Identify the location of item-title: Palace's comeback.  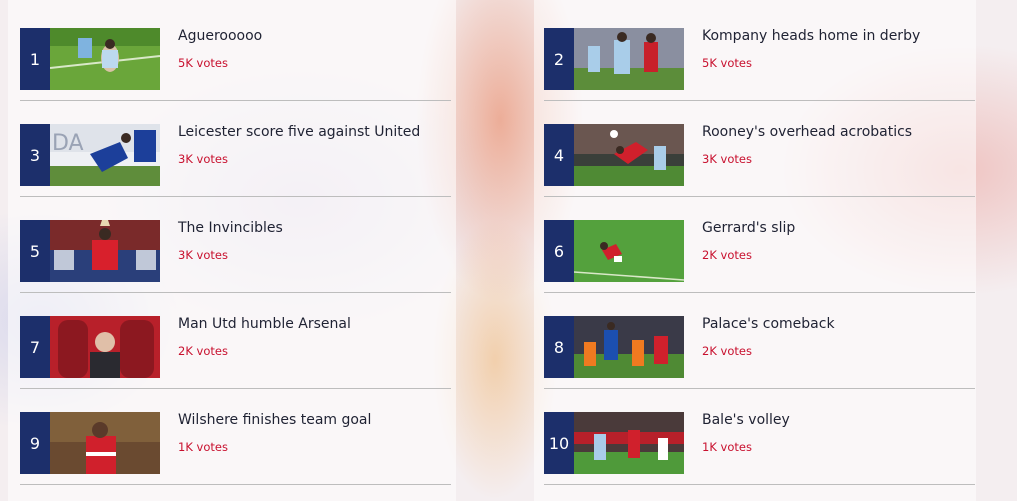
(768, 324).